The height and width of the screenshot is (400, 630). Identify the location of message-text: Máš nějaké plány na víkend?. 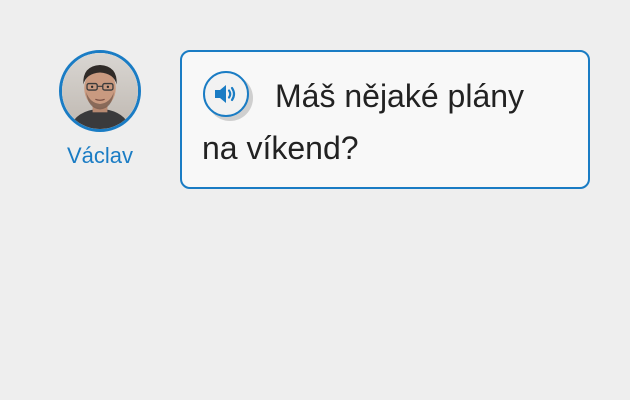
(363, 122).